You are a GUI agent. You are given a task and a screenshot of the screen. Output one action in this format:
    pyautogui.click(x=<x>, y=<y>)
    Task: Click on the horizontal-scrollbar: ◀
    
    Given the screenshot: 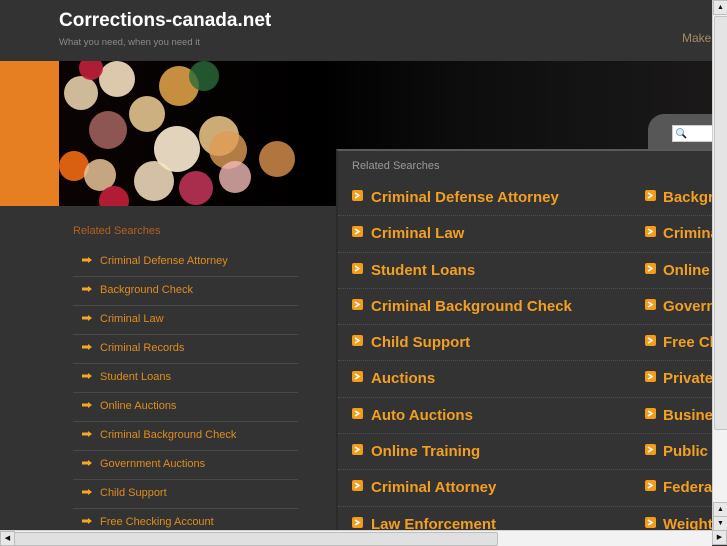 What is the action you would take?
    pyautogui.click(x=356, y=538)
    